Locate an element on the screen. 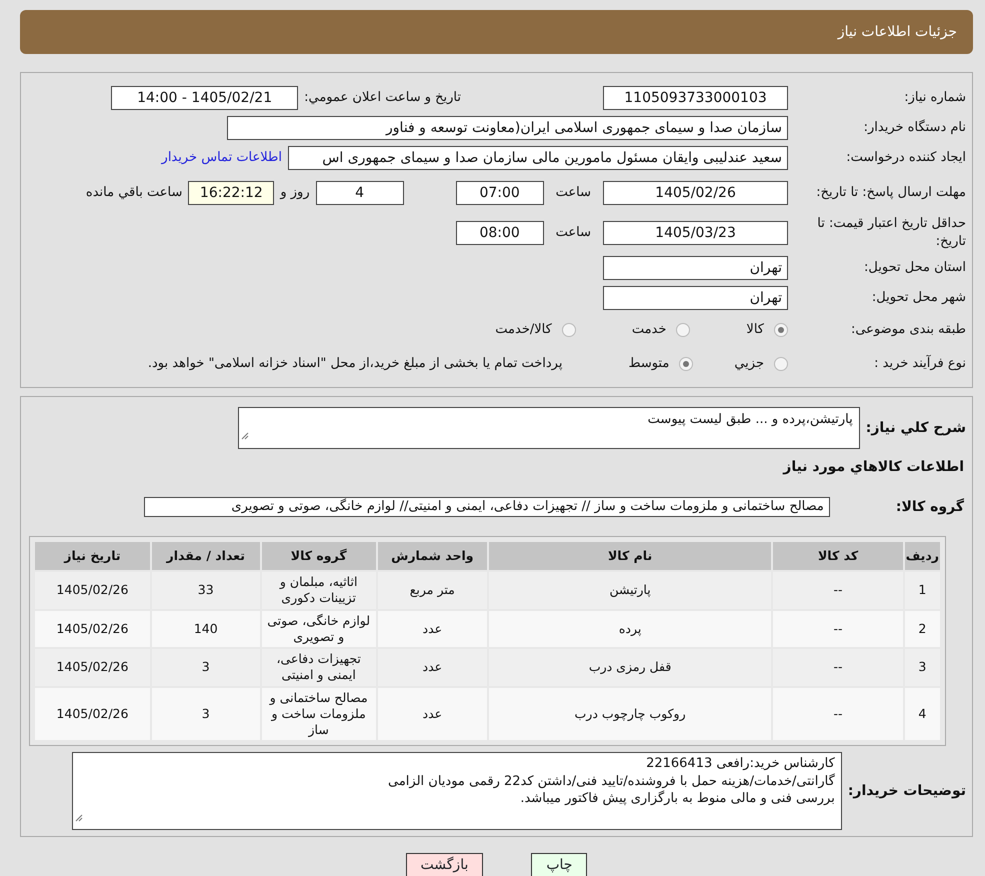  table-cell: مصالح ساختمانی و ملزومات ساخت و ساز is located at coordinates (318, 714).